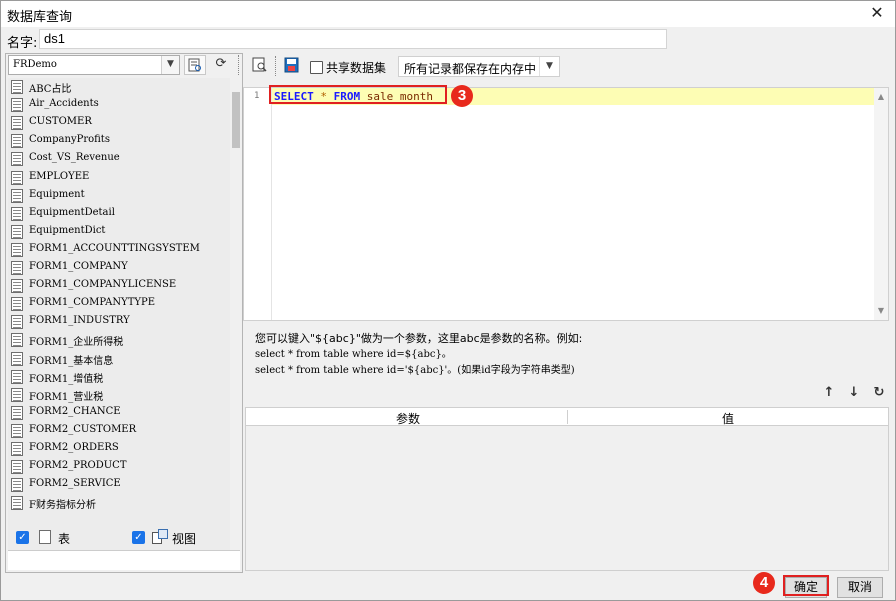 This screenshot has height=601, width=896. What do you see at coordinates (570, 67) in the screenshot?
I see `query-toolbar: 共享数据集 所有记录都保存在内存中 ▼` at bounding box center [570, 67].